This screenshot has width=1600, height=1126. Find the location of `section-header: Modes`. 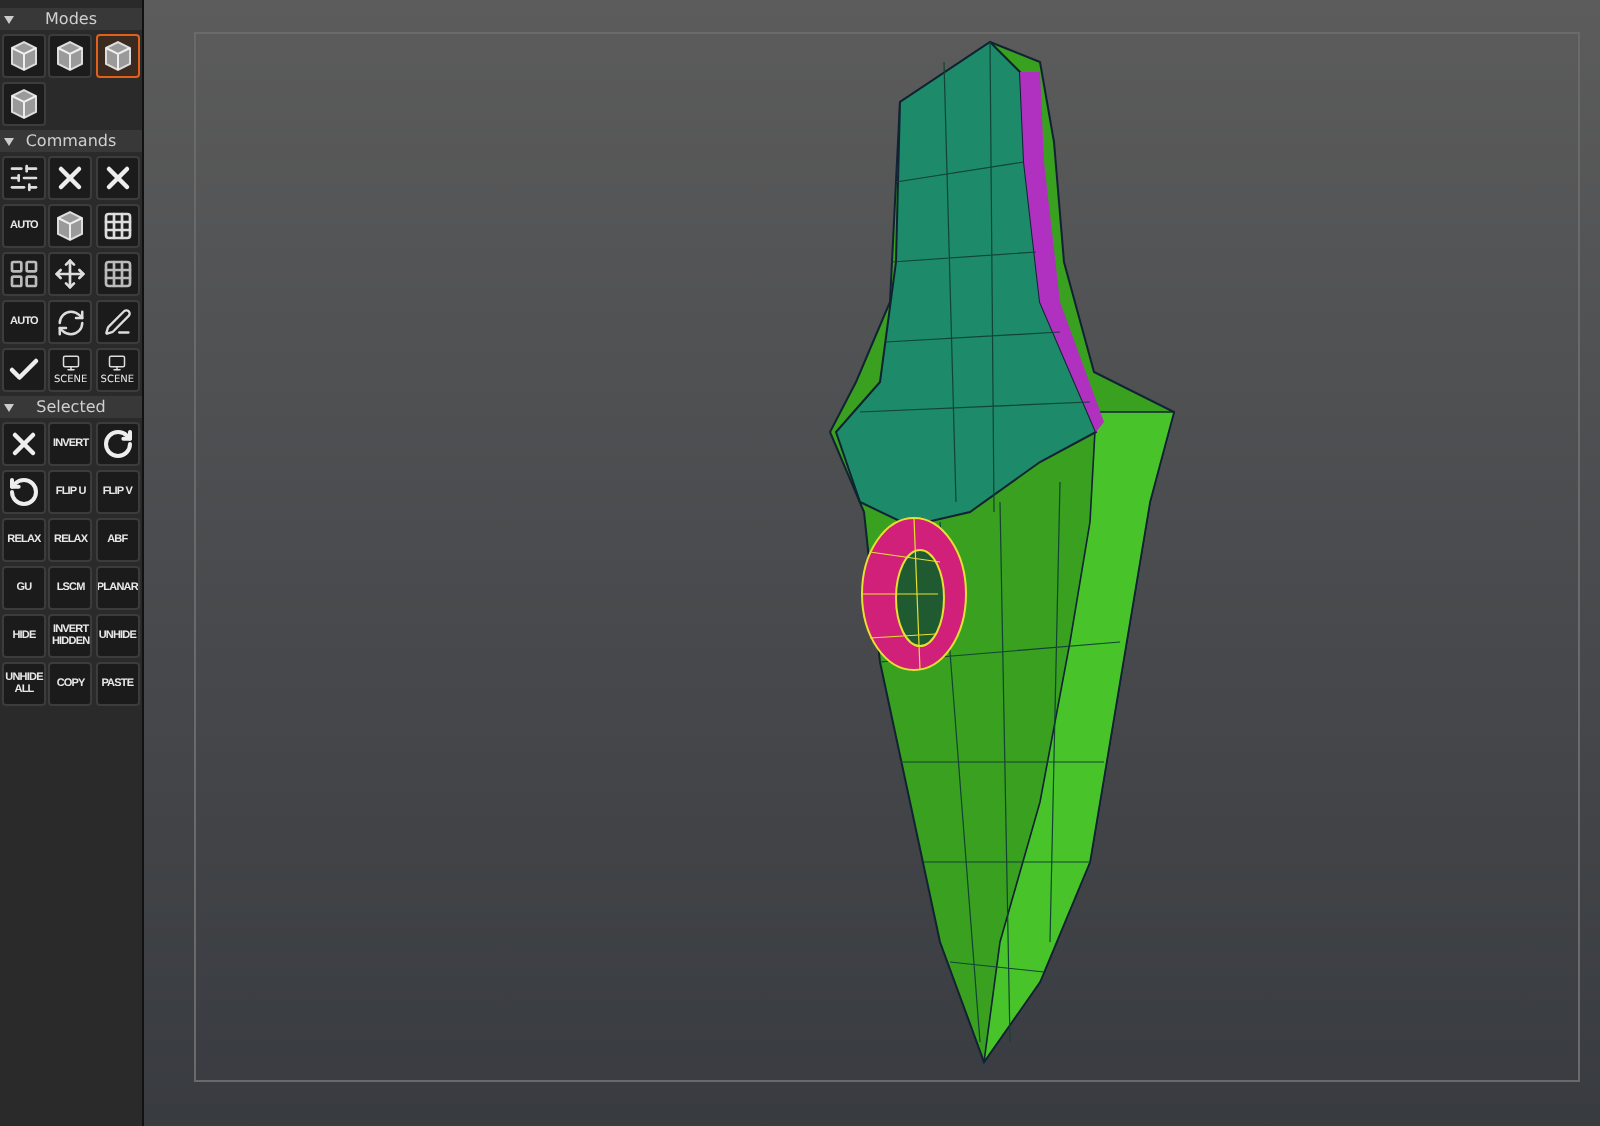

section-header: Modes is located at coordinates (71, 19).